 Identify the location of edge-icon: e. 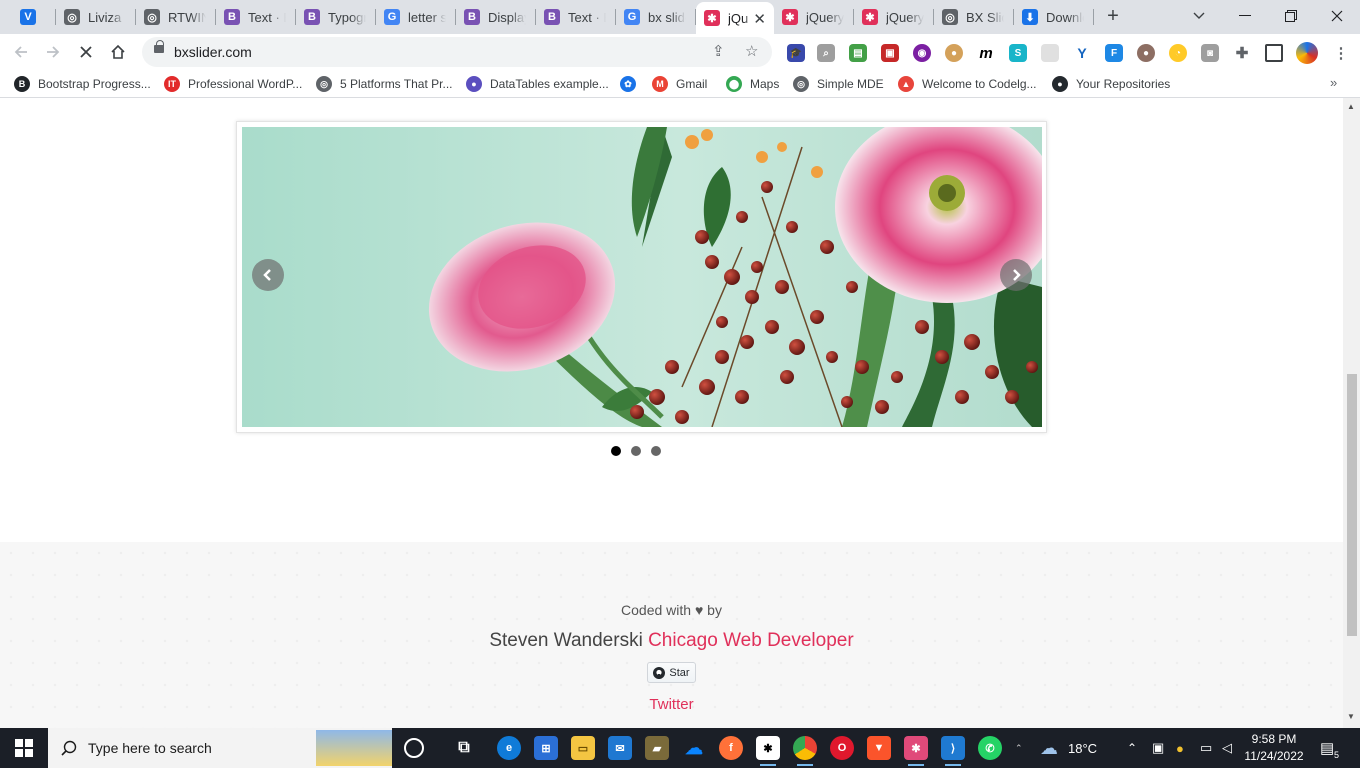
(509, 748).